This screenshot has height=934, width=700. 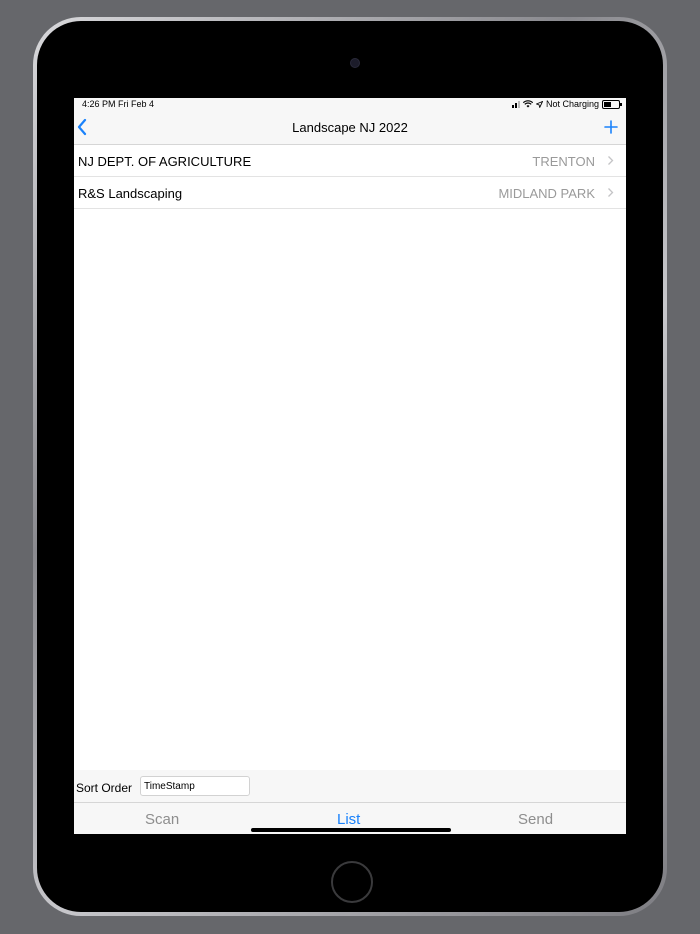 What do you see at coordinates (350, 786) in the screenshot?
I see `sort-order-bar: Sort Order` at bounding box center [350, 786].